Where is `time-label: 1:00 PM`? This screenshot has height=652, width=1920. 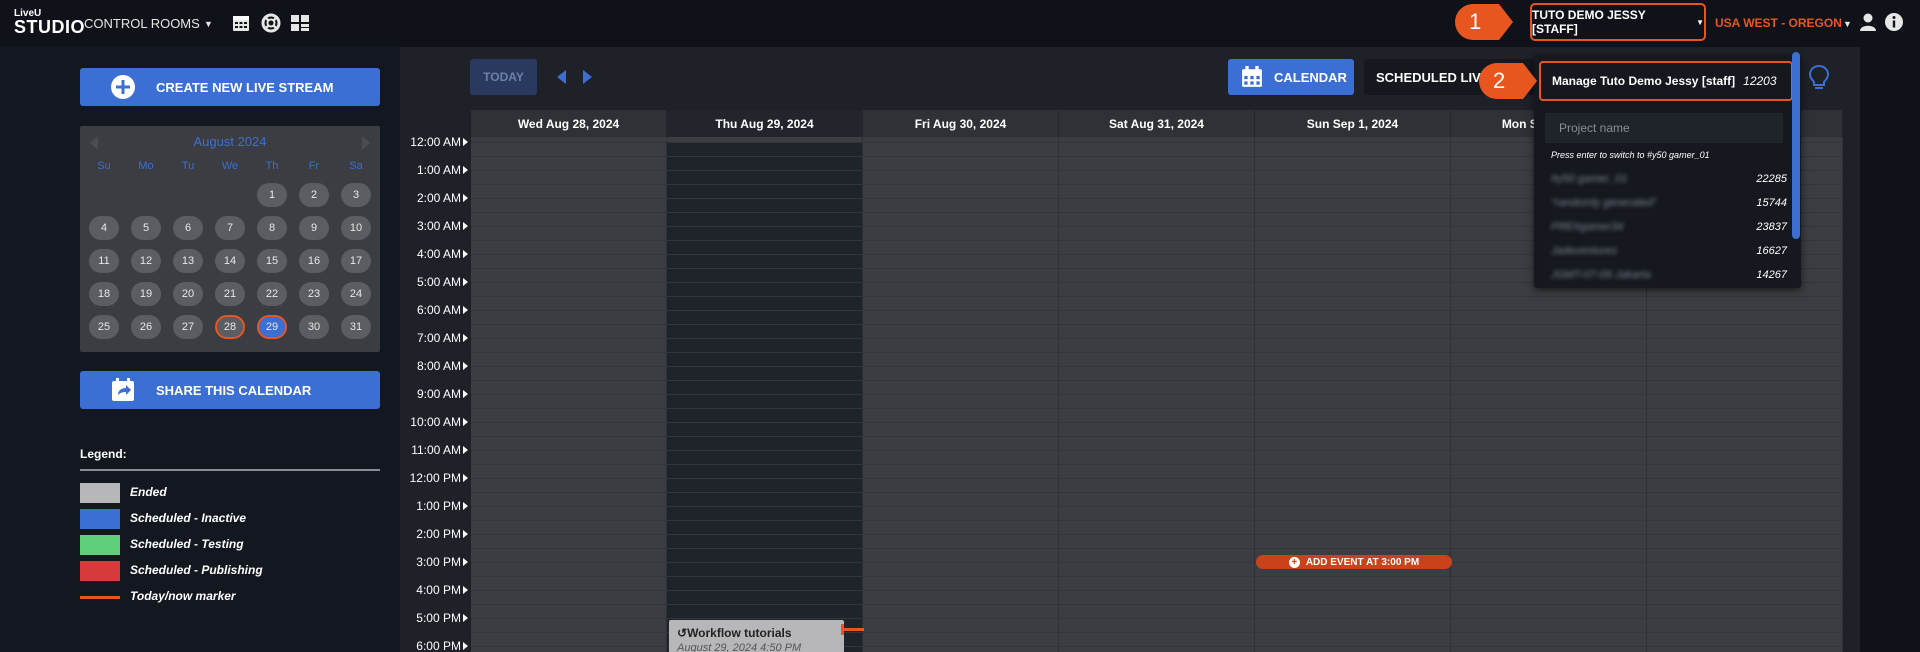 time-label: 1:00 PM is located at coordinates (434, 506).